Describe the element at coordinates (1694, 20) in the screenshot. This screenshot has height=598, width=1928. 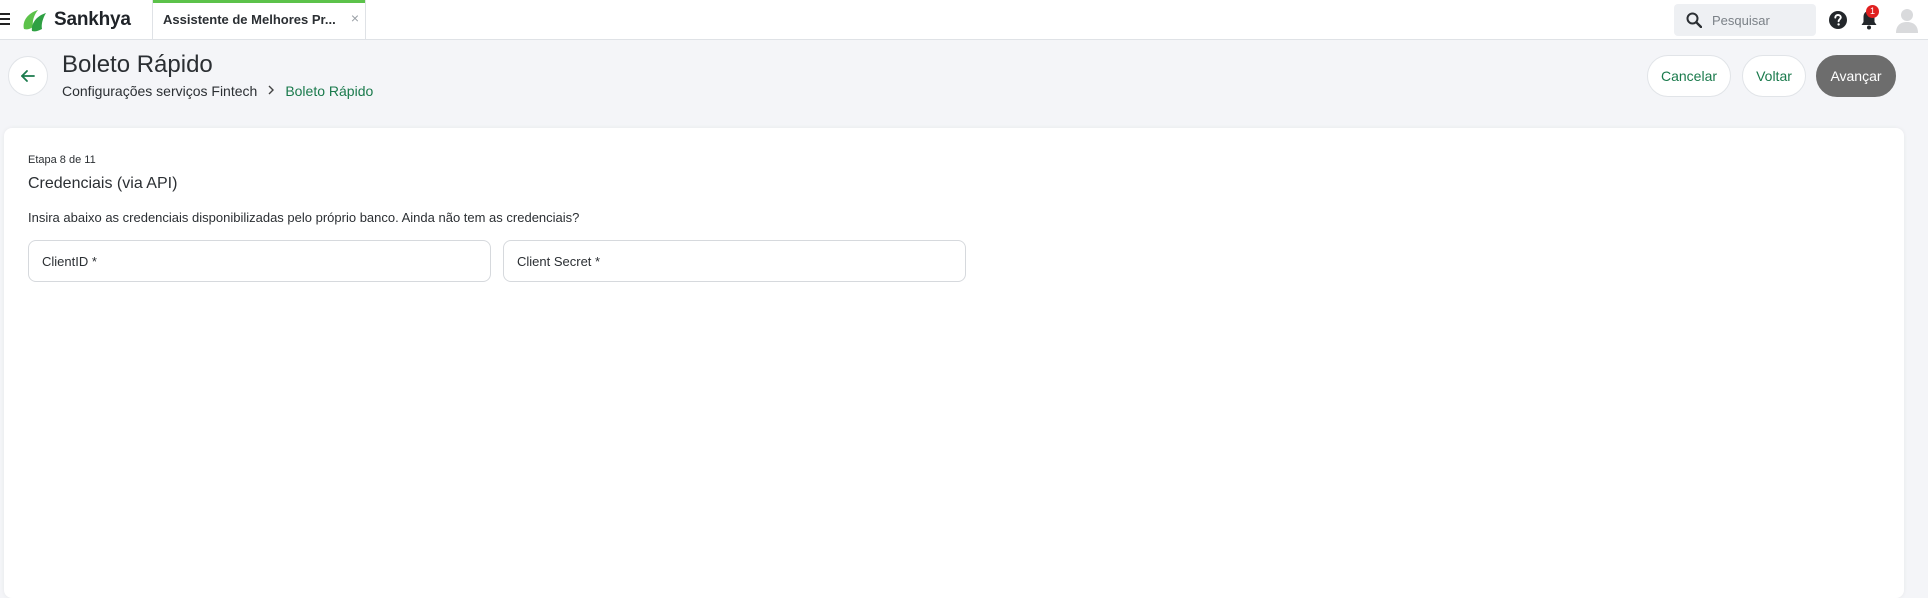
I see `search-icon` at that location.